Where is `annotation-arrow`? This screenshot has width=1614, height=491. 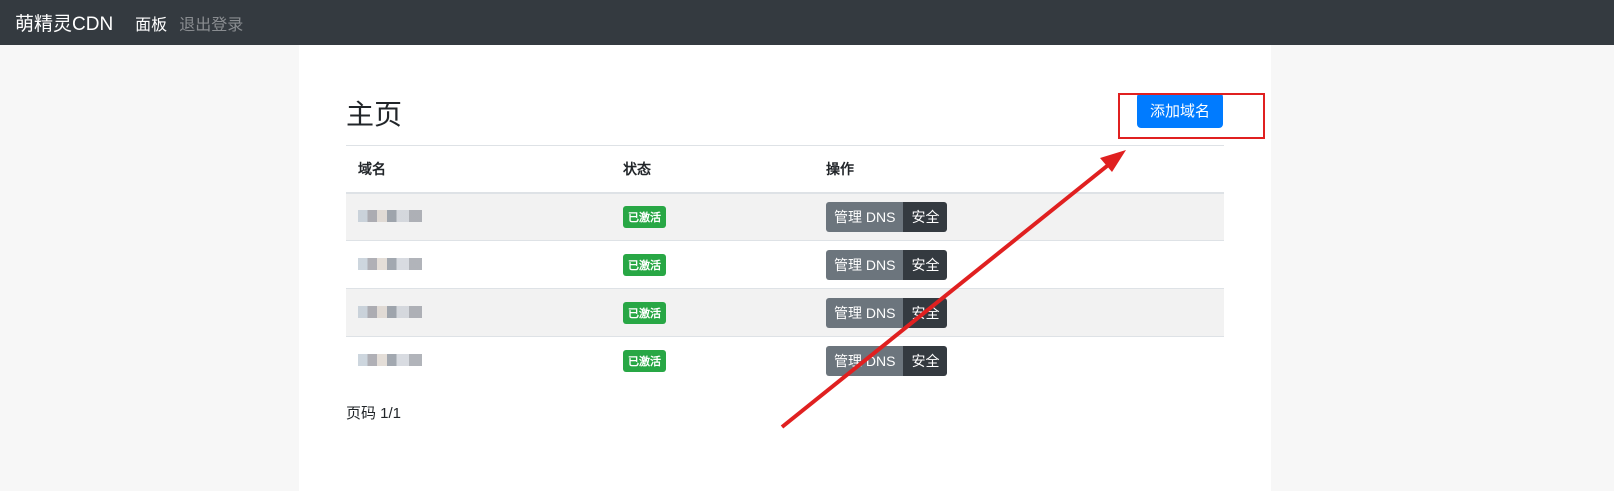
annotation-arrow is located at coordinates (953, 289).